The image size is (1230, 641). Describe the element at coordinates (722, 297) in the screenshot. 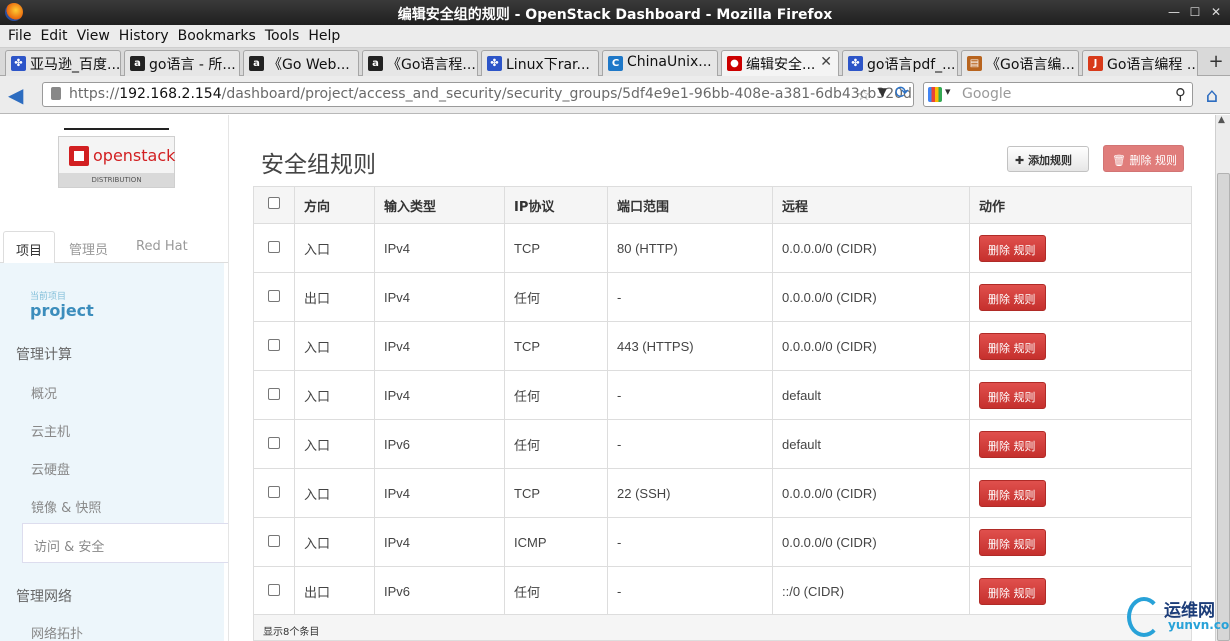

I see `table-row: 出口 IPv4 任何 -0.0.0.0/0 (CIDR) 删除 规则` at that location.